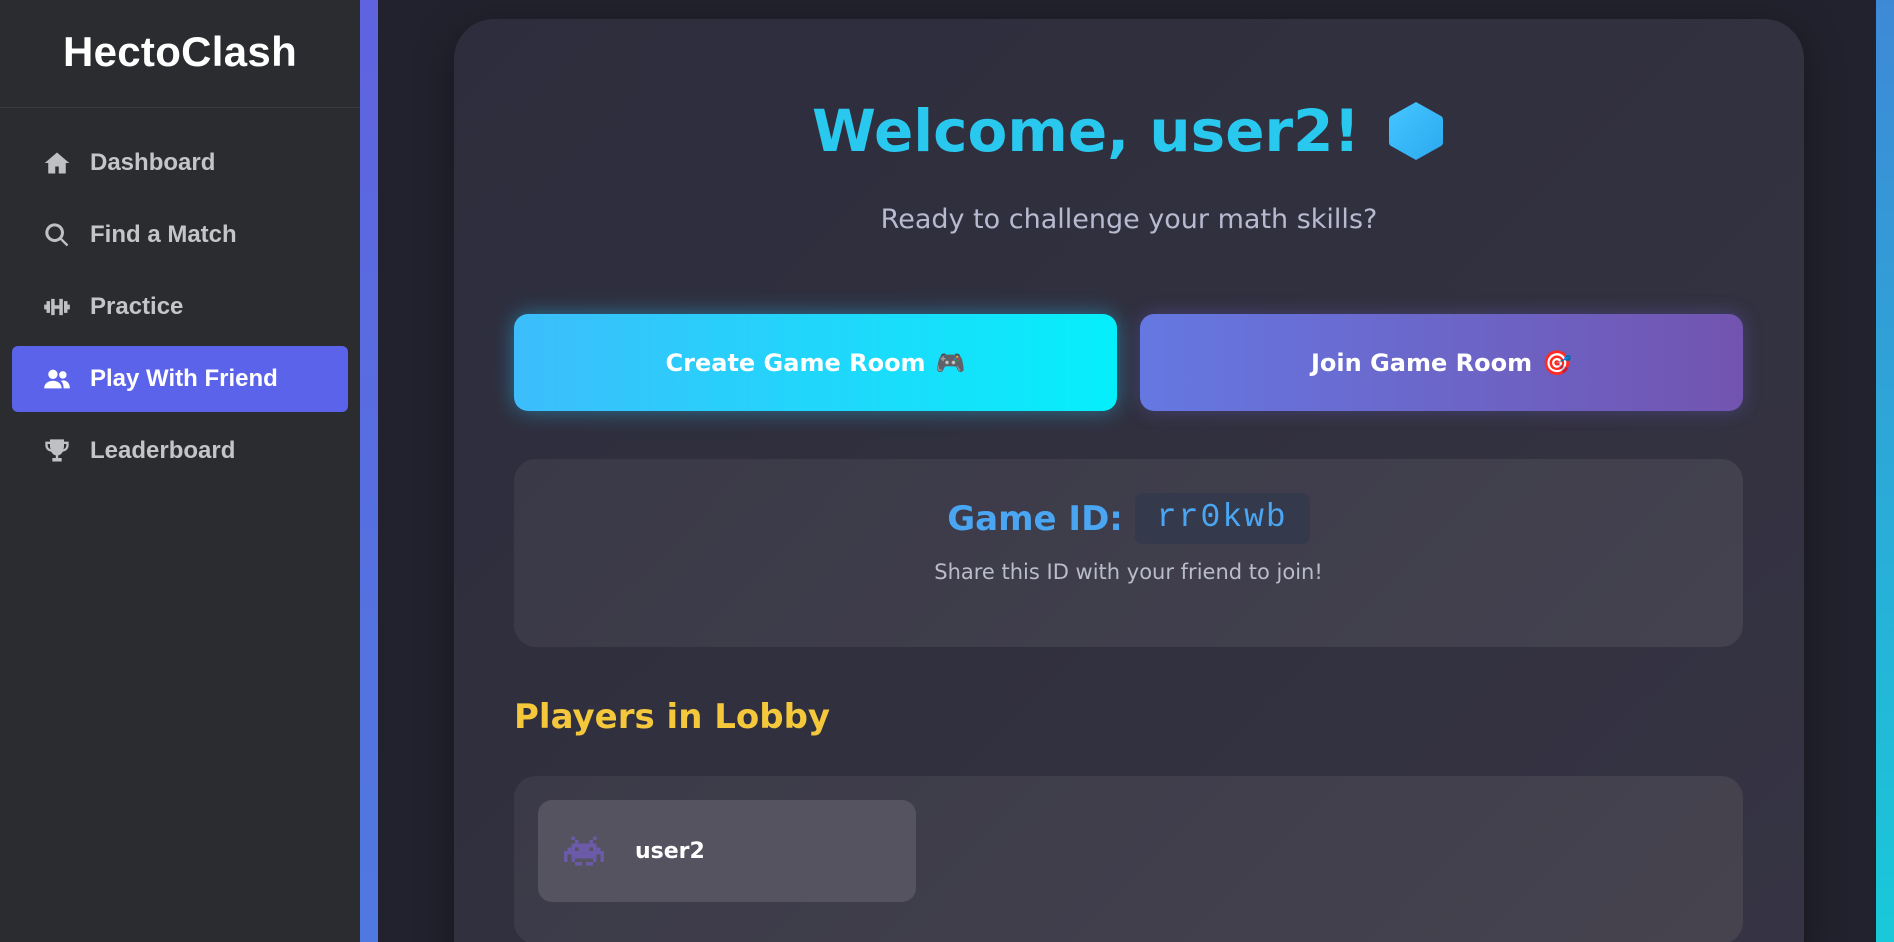  What do you see at coordinates (369, 471) in the screenshot?
I see `left-accent-strip` at bounding box center [369, 471].